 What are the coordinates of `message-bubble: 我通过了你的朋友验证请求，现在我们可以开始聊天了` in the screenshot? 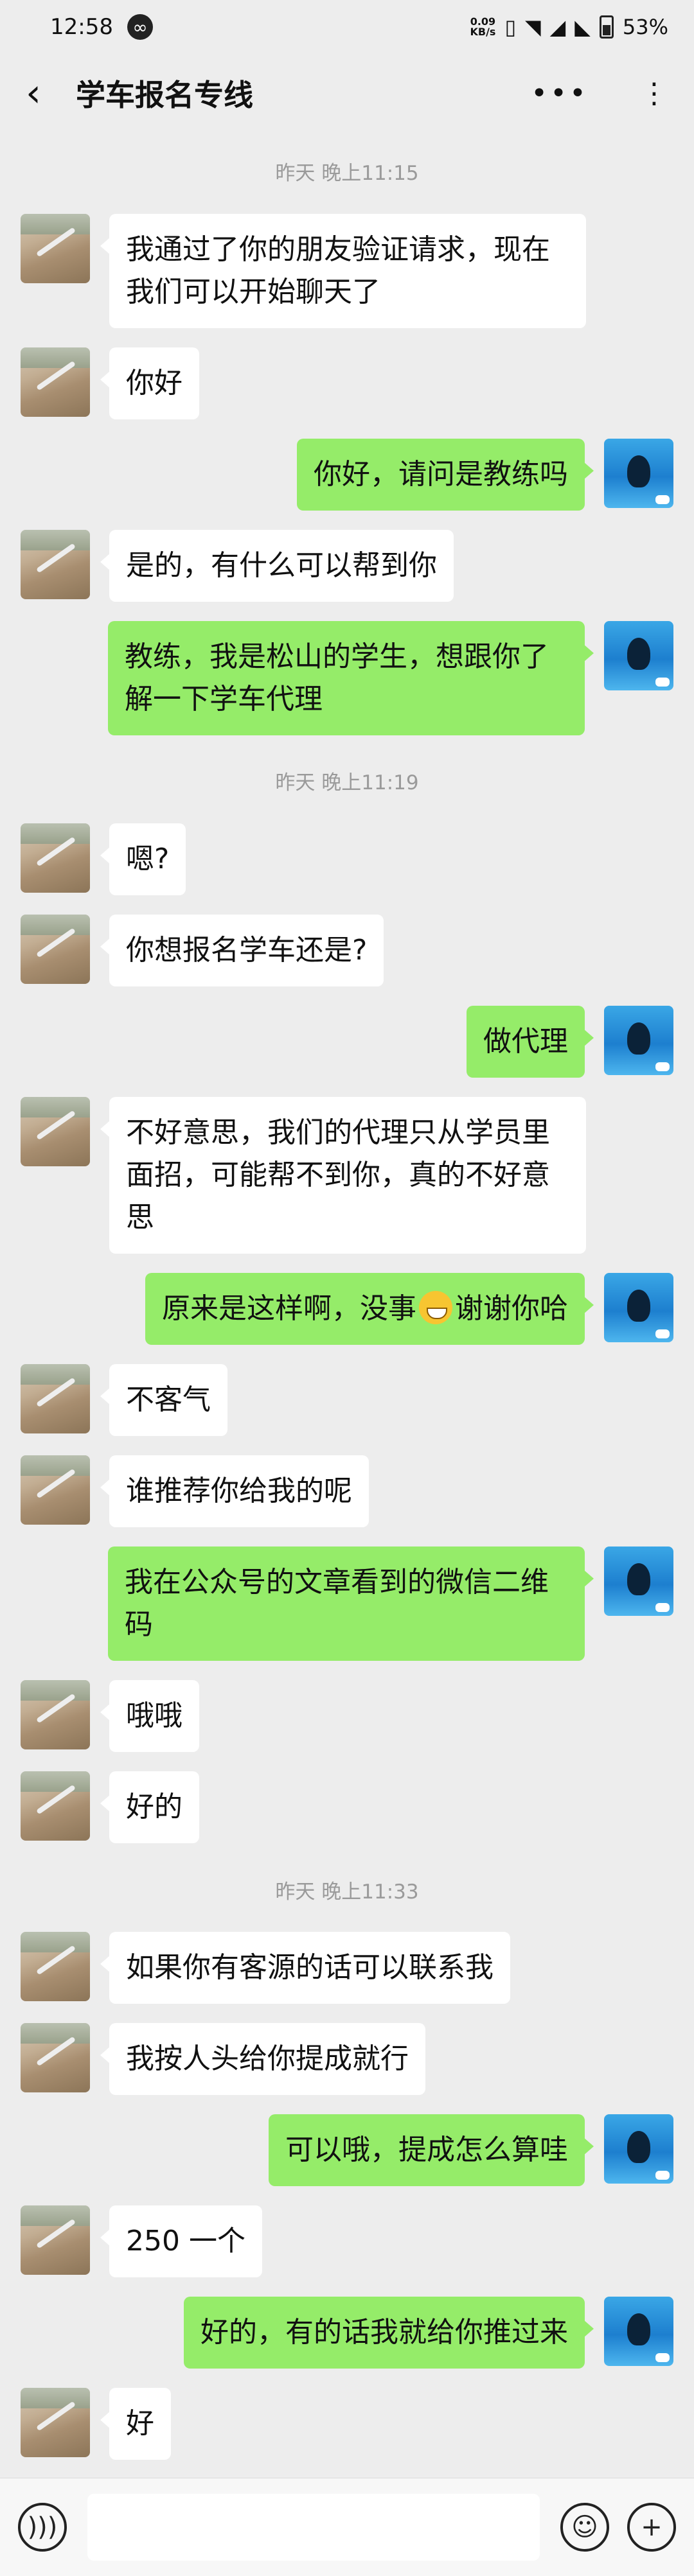 It's located at (343, 271).